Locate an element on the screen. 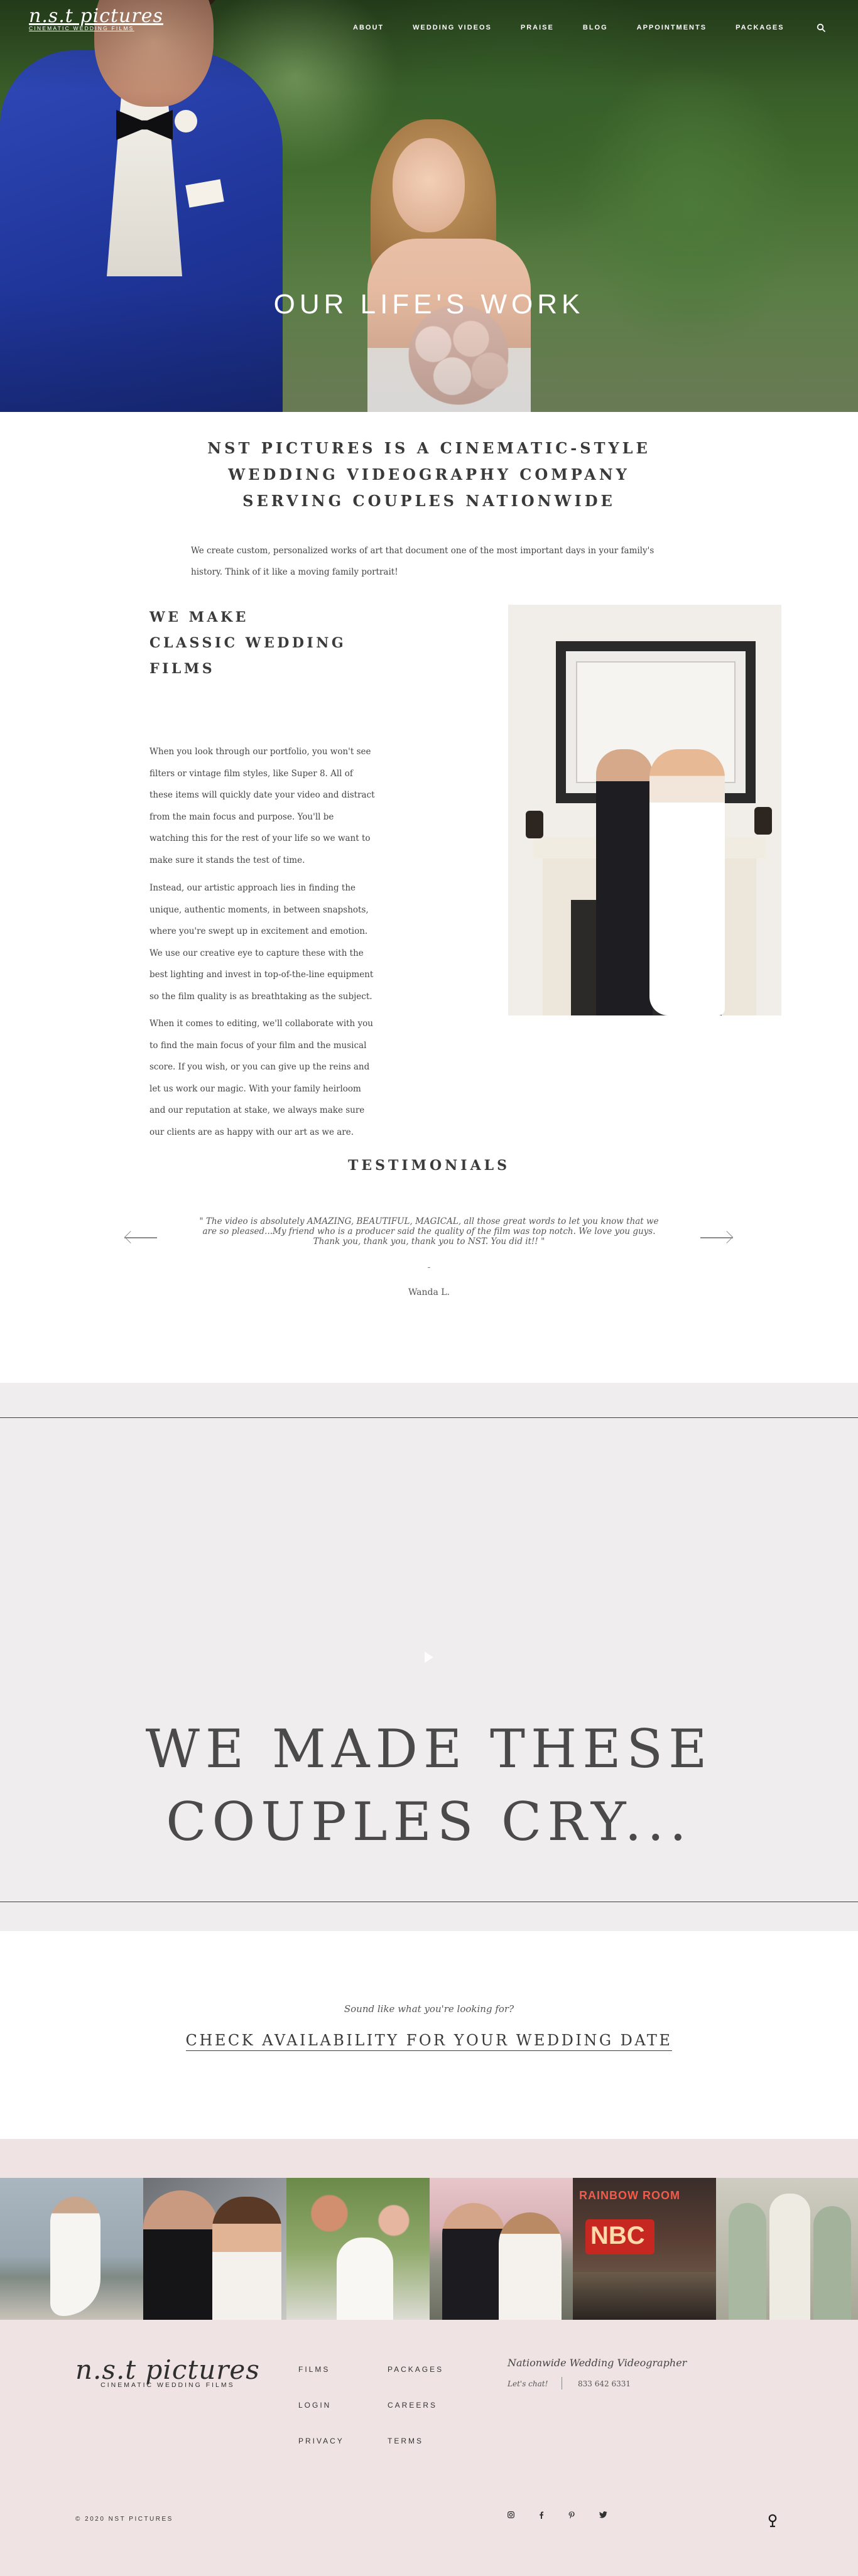  footer-search-icon is located at coordinates (773, 2521).